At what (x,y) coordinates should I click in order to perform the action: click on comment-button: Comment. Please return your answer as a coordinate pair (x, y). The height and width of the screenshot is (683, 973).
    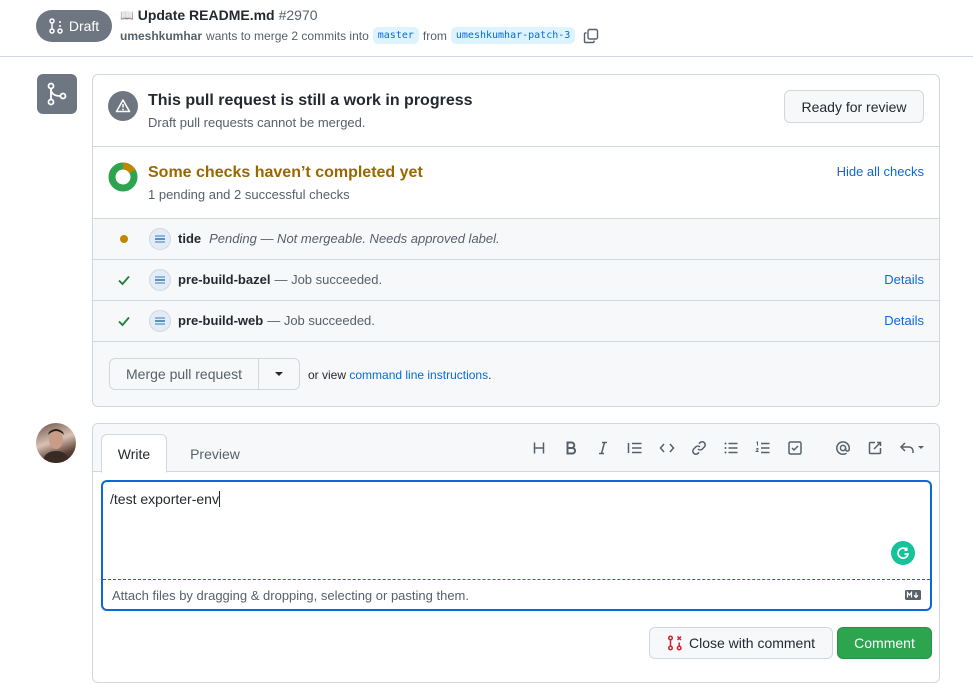
    Looking at the image, I should click on (884, 643).